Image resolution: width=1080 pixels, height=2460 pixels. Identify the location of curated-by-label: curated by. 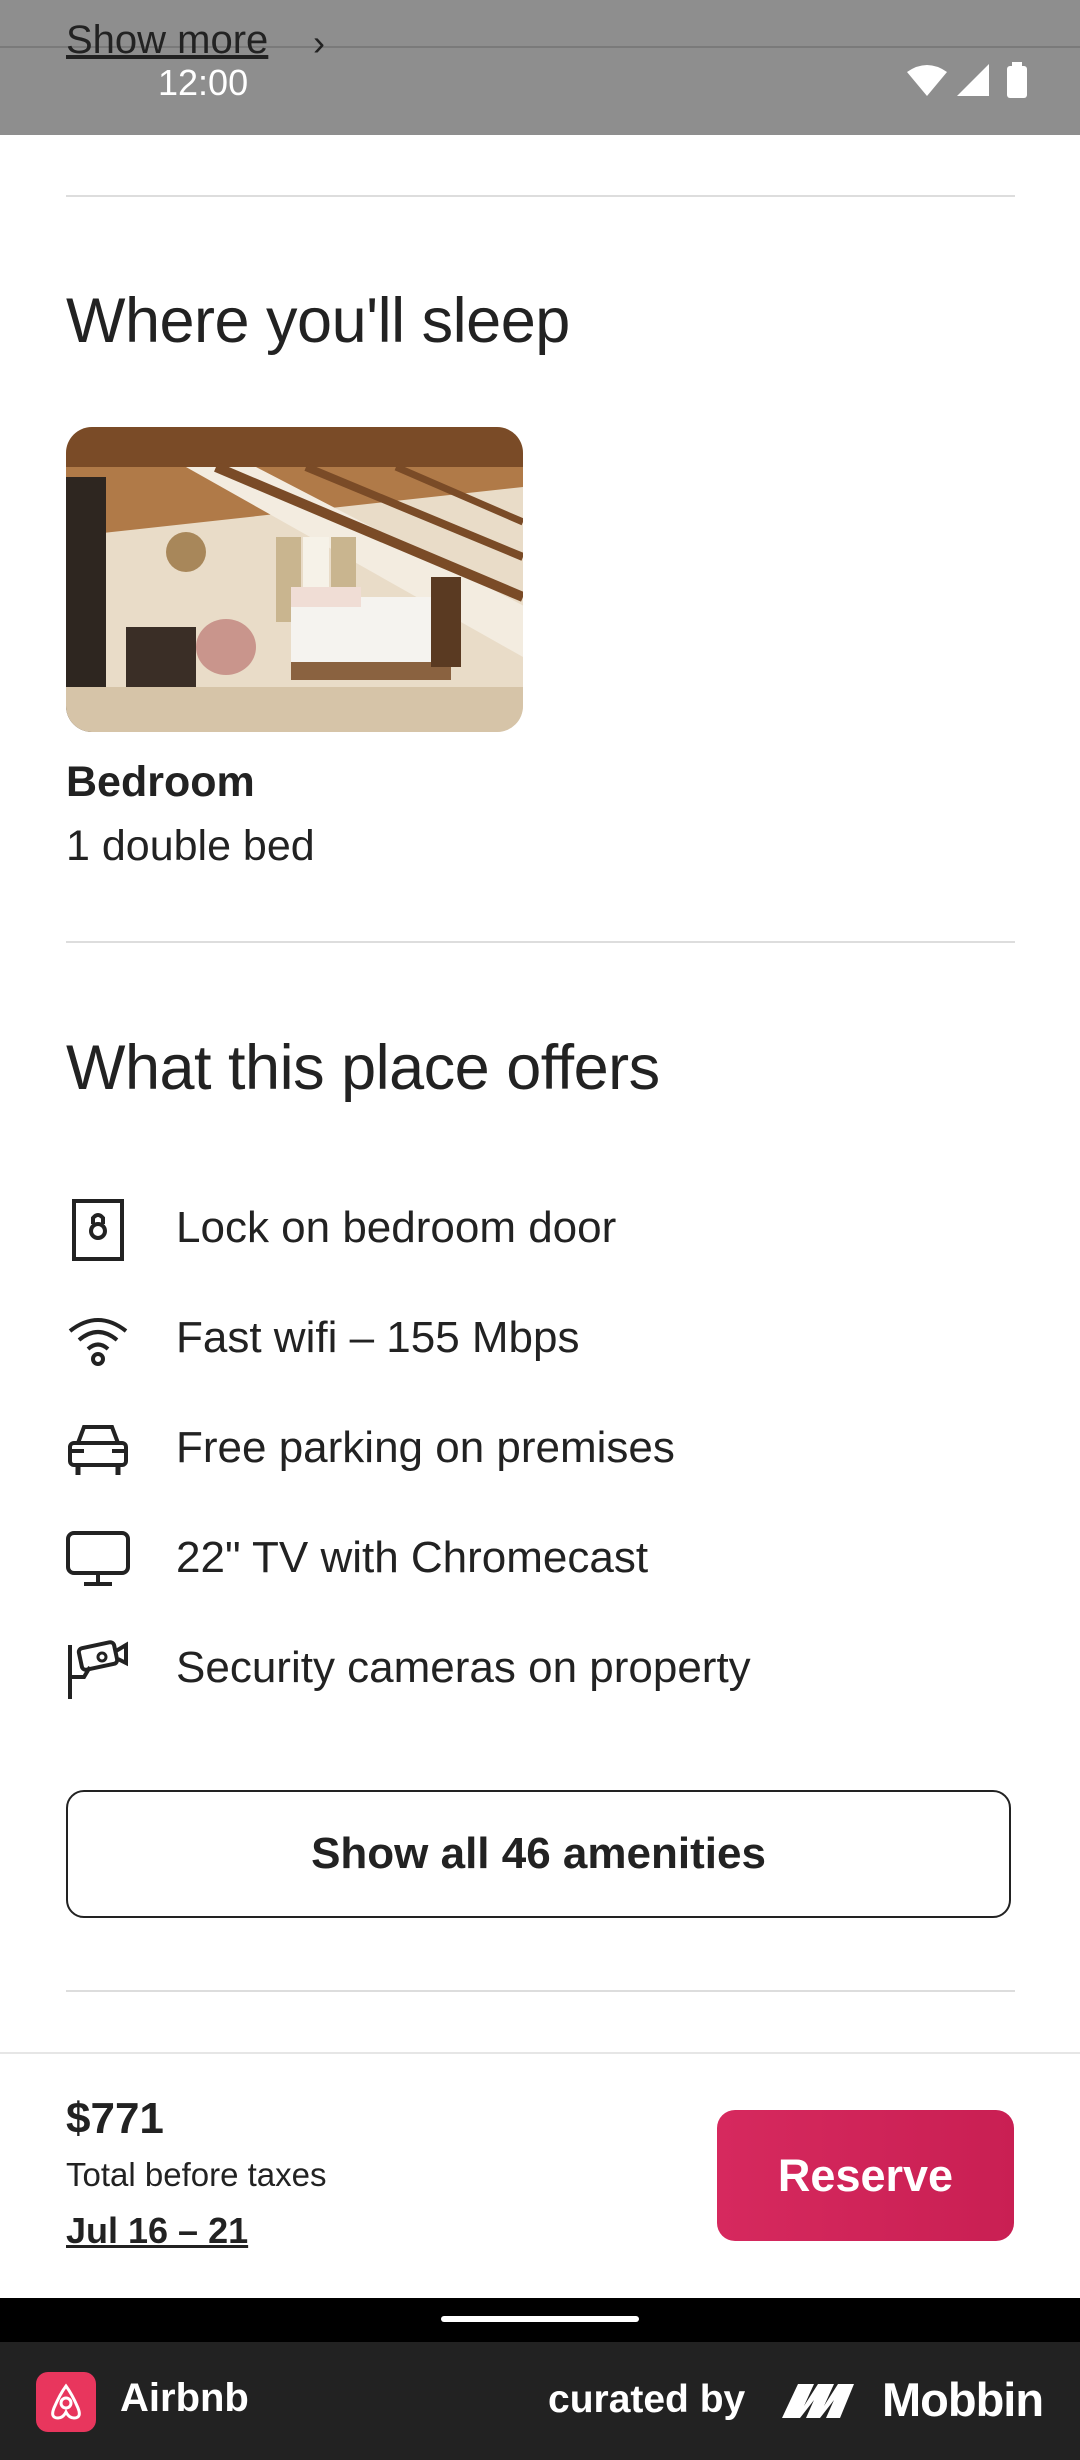
(647, 2399).